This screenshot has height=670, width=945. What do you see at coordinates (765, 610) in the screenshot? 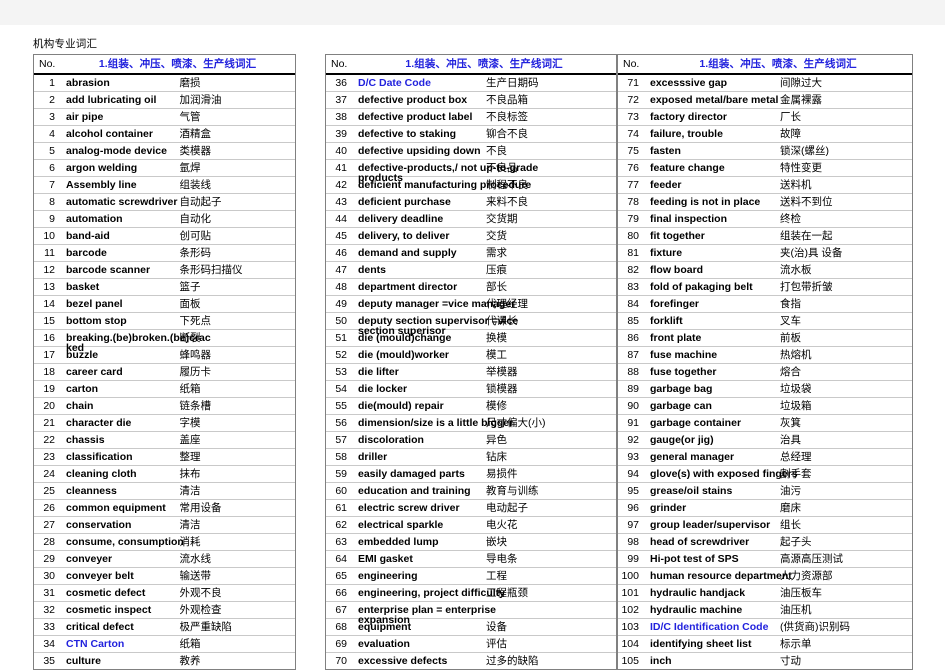
I see `table-row: 102 hydraulic machine 油压机` at bounding box center [765, 610].